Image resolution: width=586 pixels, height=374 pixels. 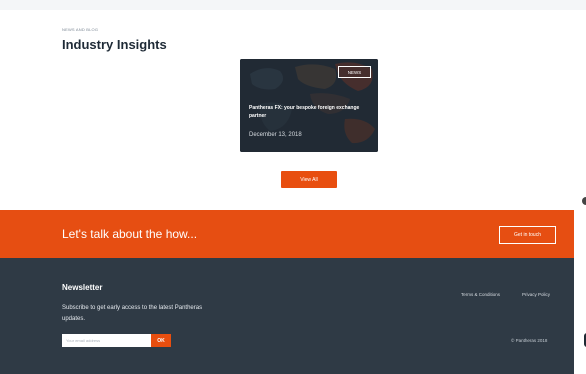 What do you see at coordinates (480, 294) in the screenshot?
I see `terms-link: Terms & Conditions` at bounding box center [480, 294].